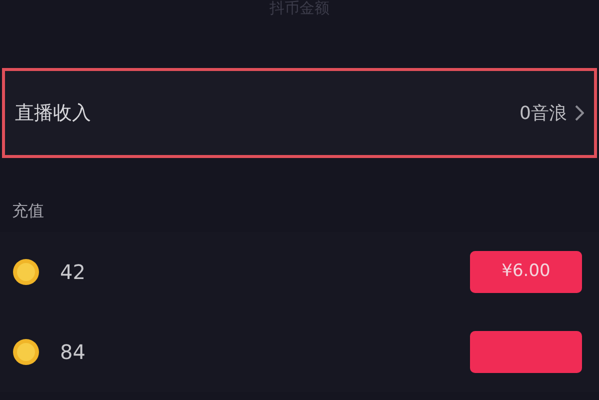 Image resolution: width=599 pixels, height=400 pixels. I want to click on coin-amount: 42, so click(73, 272).